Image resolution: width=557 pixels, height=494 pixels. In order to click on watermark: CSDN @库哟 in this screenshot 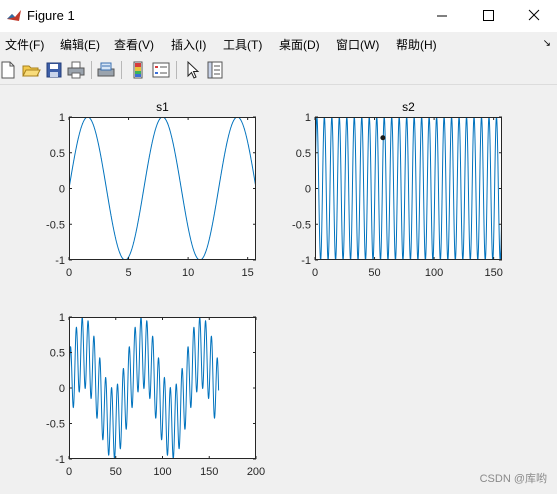, I will do `click(513, 479)`.